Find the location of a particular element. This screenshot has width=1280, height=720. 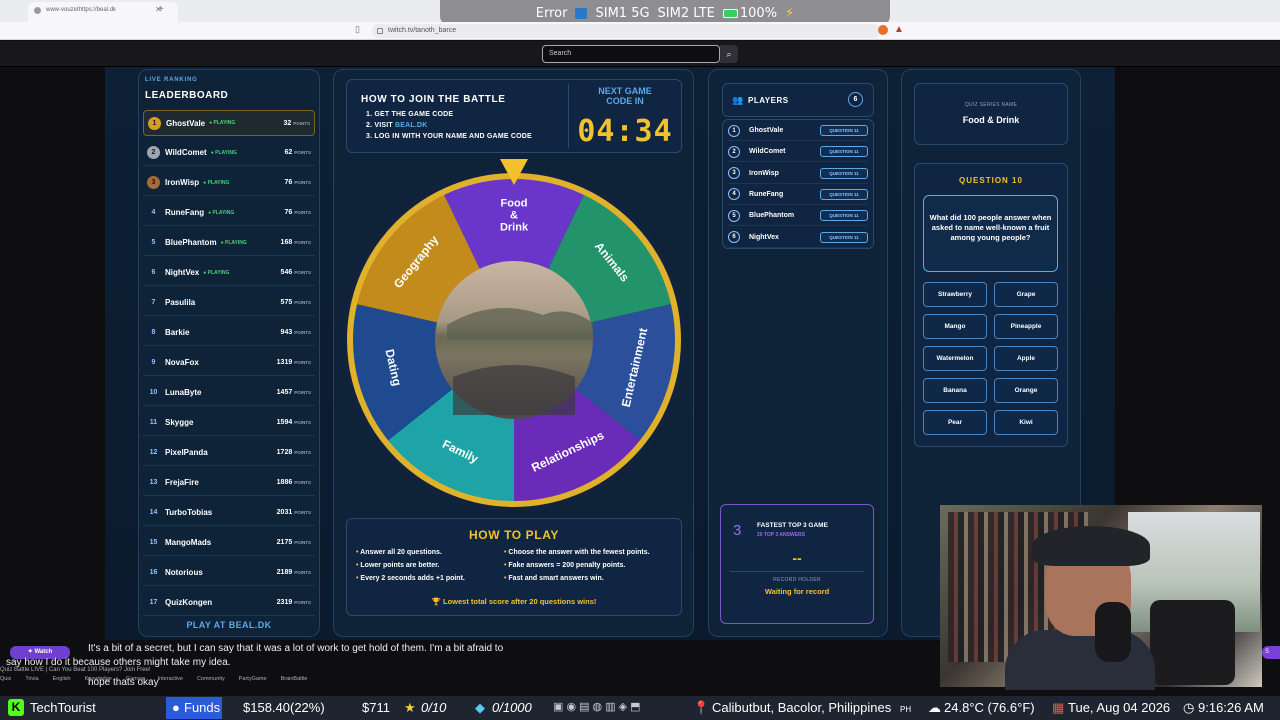

answer-option: Watermelon is located at coordinates (955, 358).